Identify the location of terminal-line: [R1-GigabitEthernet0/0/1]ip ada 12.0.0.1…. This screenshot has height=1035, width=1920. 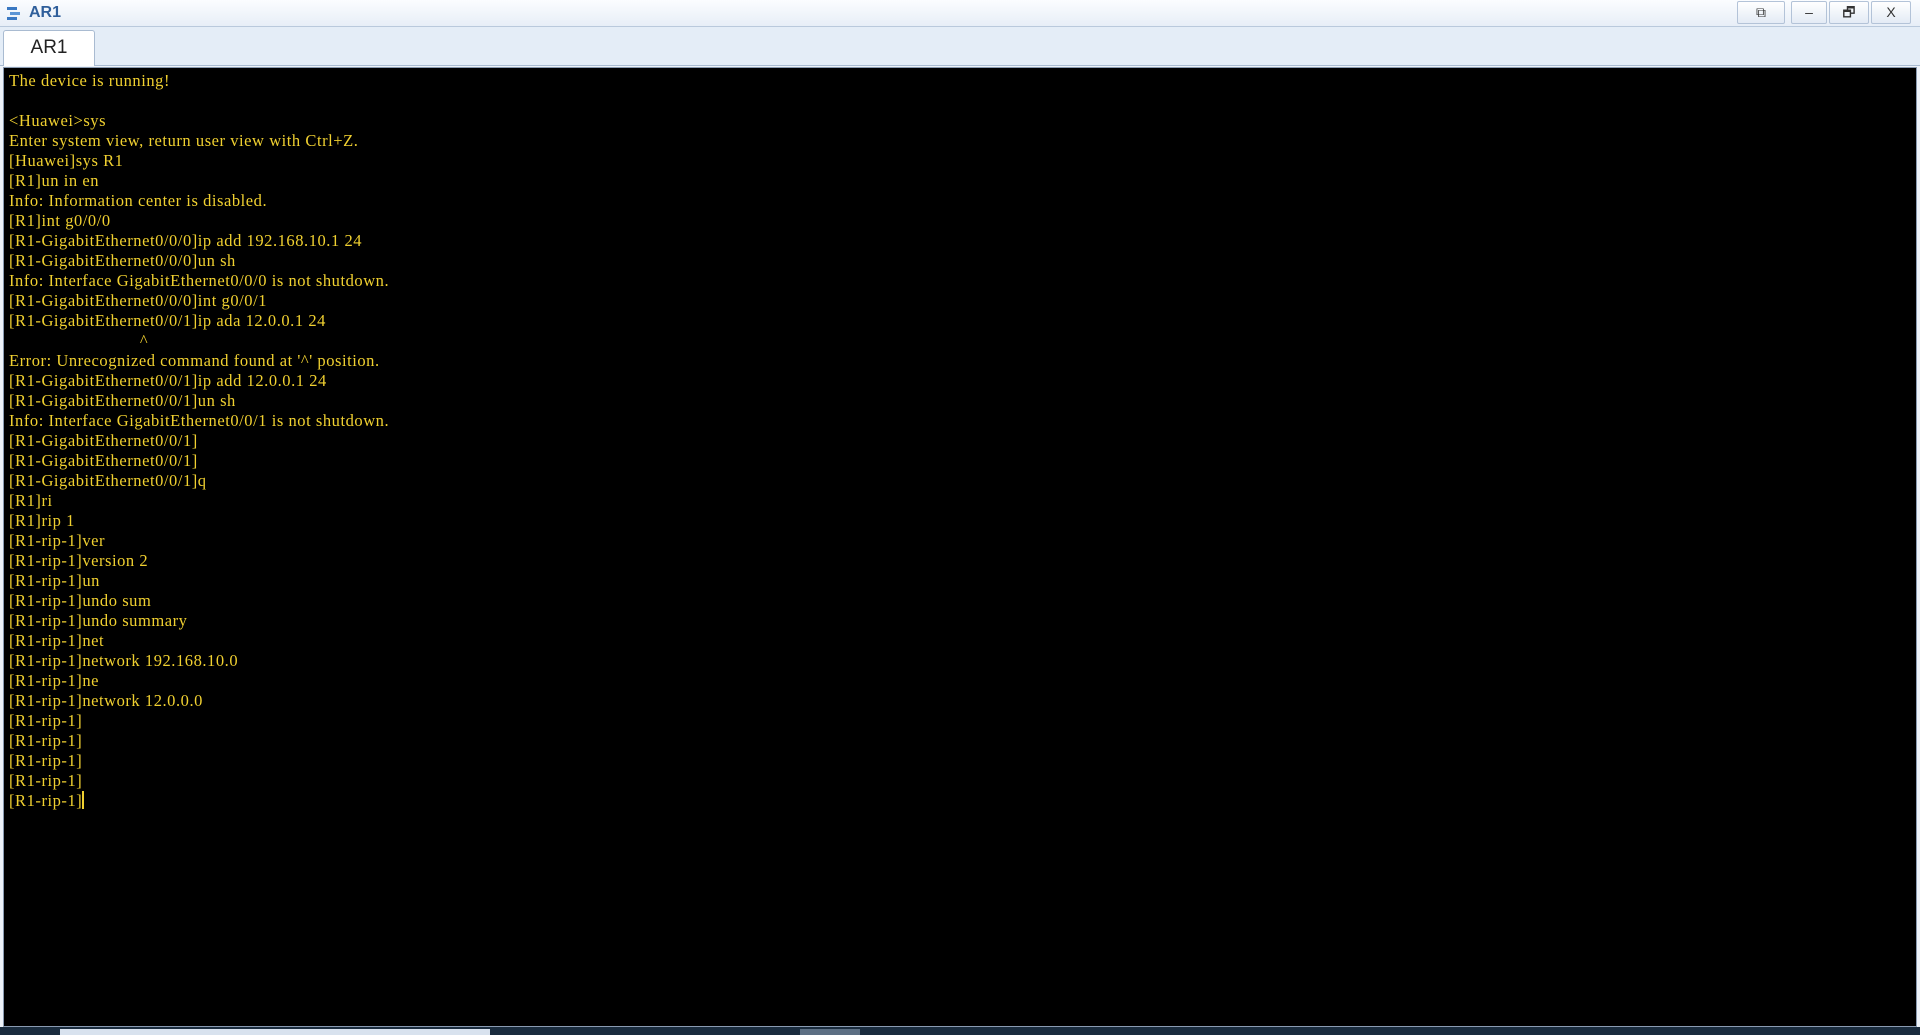
(167, 320).